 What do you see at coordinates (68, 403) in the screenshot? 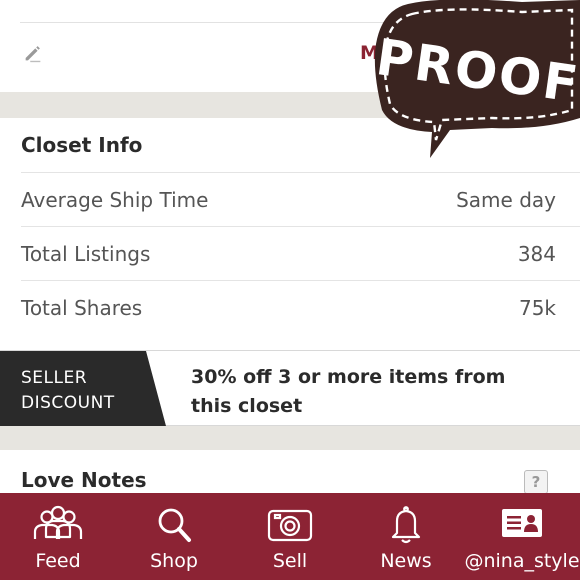
I see `tag-line-2: DISCOUNT` at bounding box center [68, 403].